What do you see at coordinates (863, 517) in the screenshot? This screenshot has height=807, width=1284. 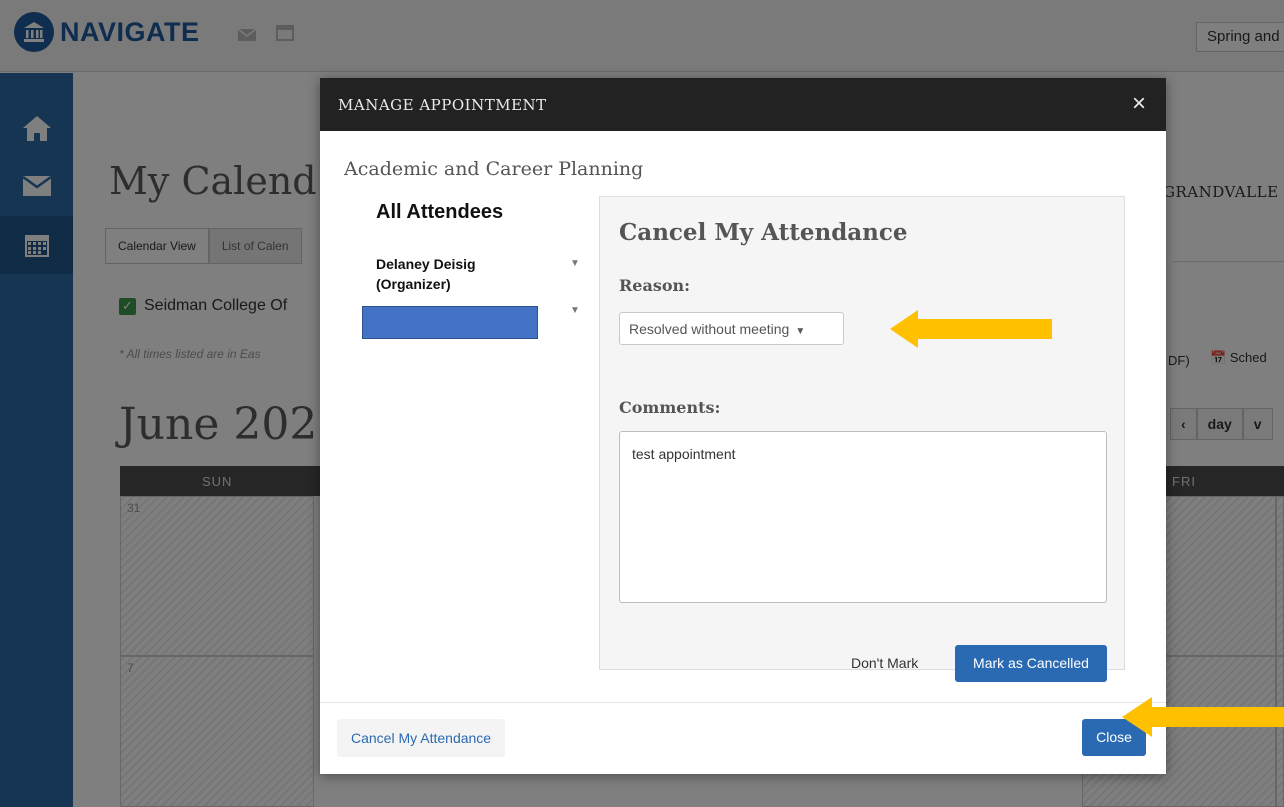 I see `comments-textarea: test appointment` at bounding box center [863, 517].